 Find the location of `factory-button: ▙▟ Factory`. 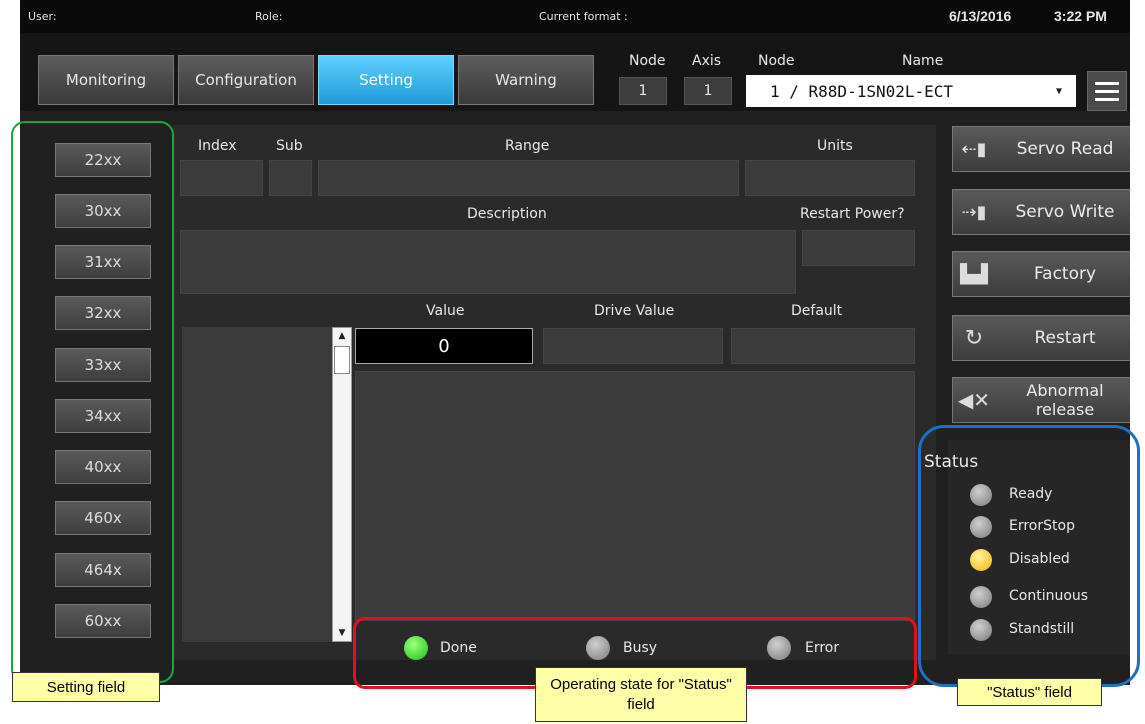

factory-button: ▙▟ Factory is located at coordinates (1041, 274).